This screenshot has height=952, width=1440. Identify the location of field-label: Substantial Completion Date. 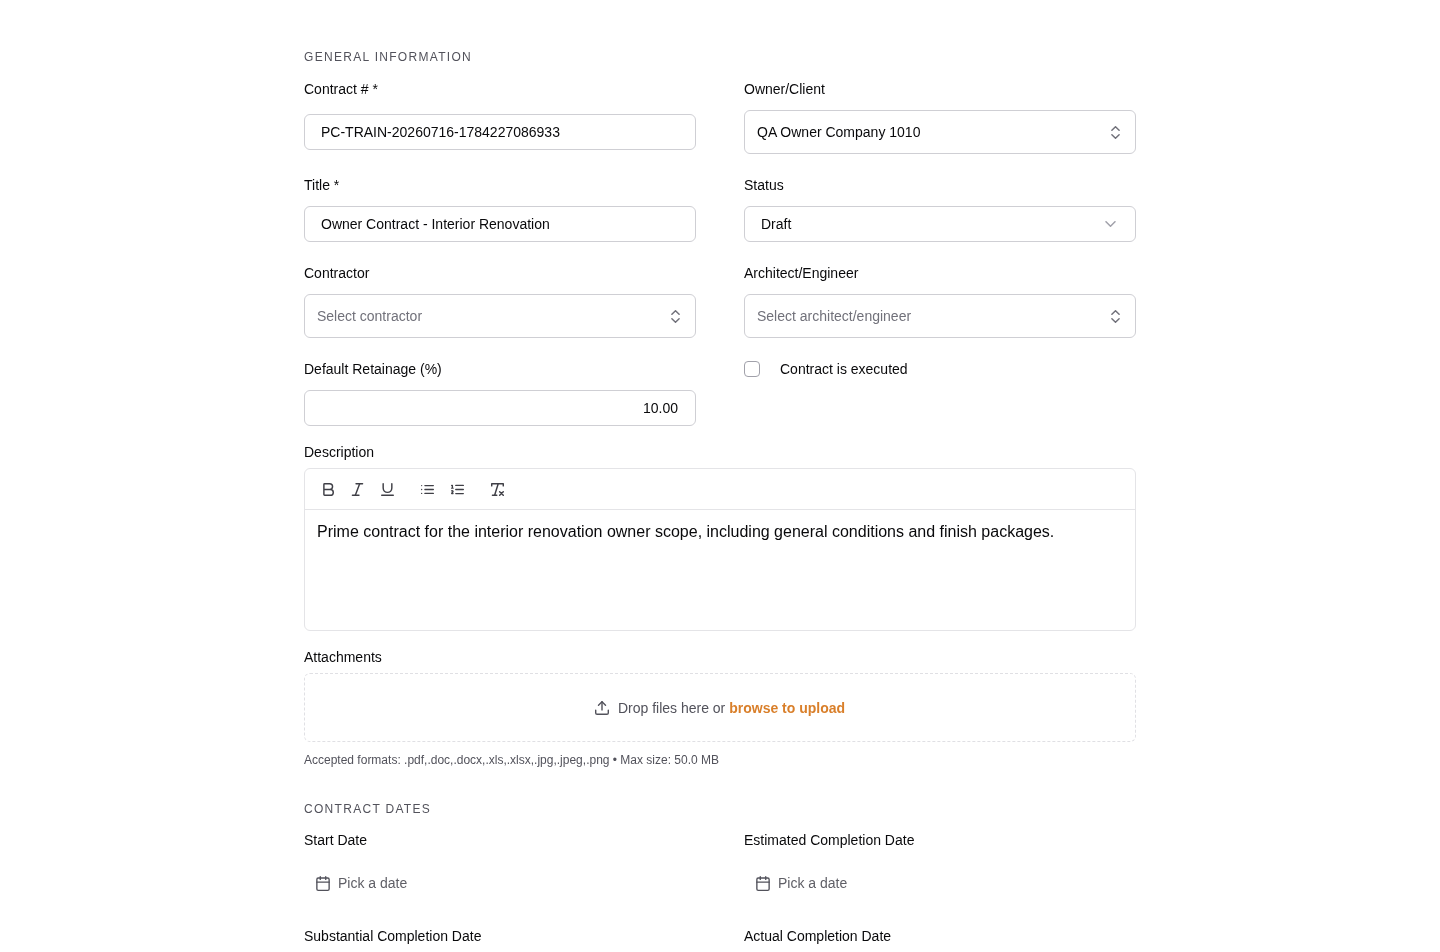
(393, 936).